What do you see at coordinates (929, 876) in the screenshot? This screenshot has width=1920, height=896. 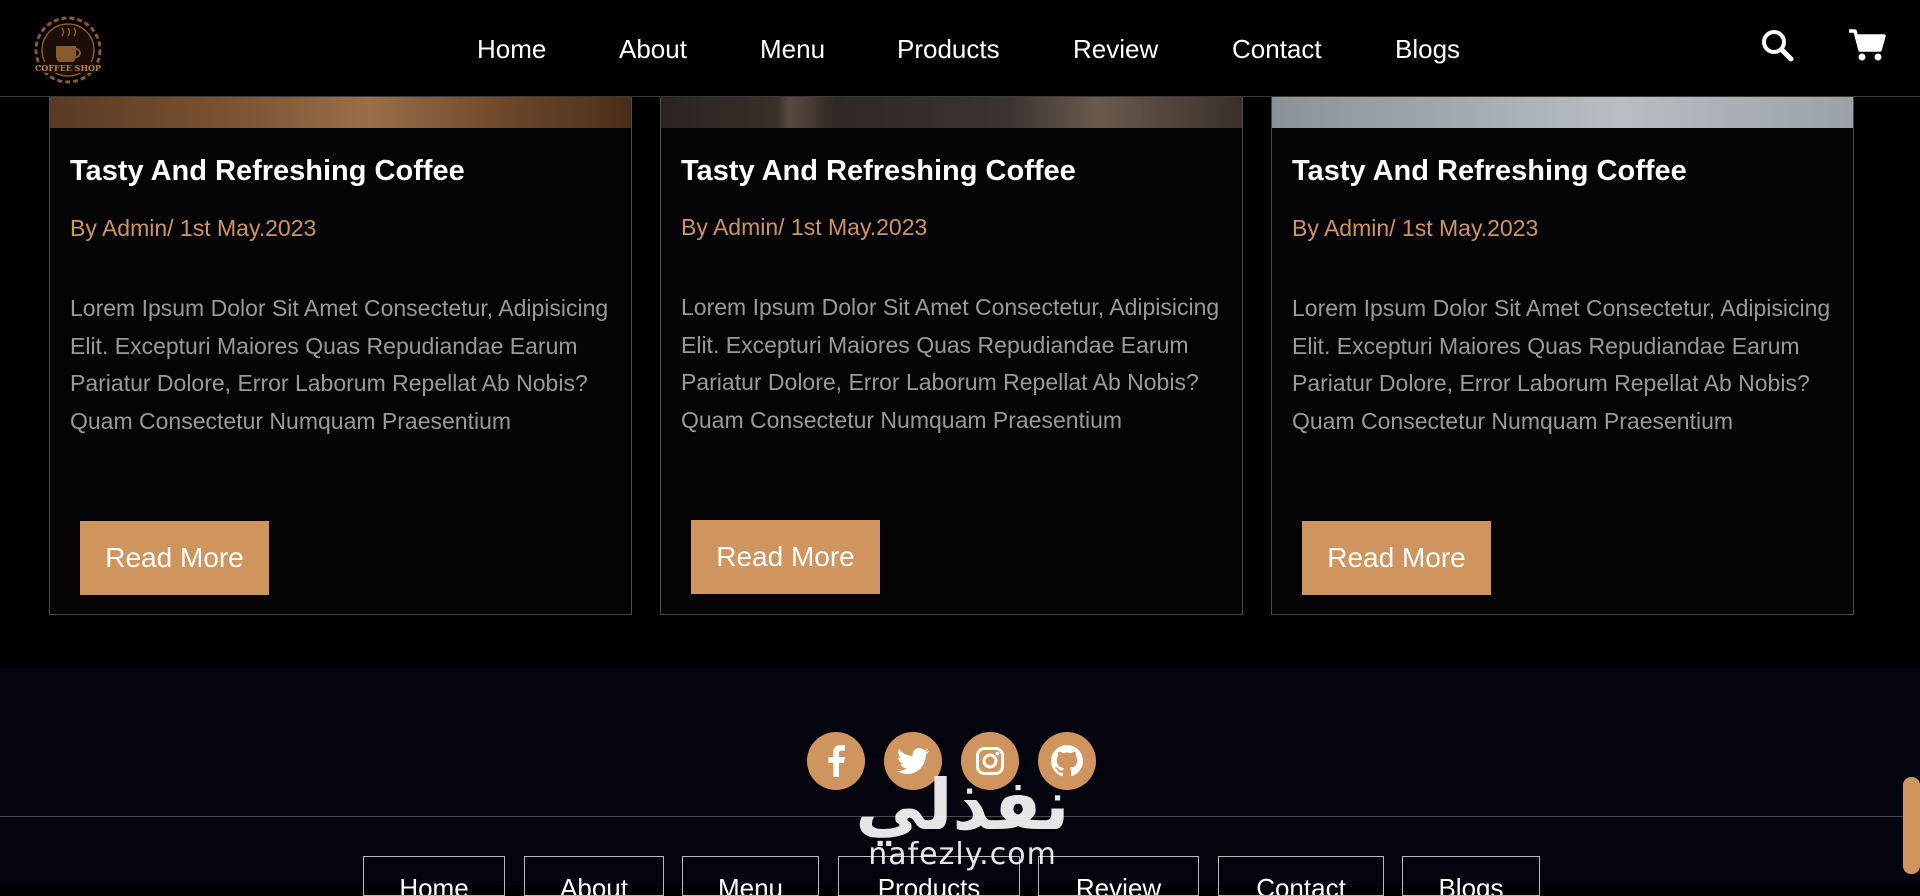 I see `footer-nav-products: Products` at bounding box center [929, 876].